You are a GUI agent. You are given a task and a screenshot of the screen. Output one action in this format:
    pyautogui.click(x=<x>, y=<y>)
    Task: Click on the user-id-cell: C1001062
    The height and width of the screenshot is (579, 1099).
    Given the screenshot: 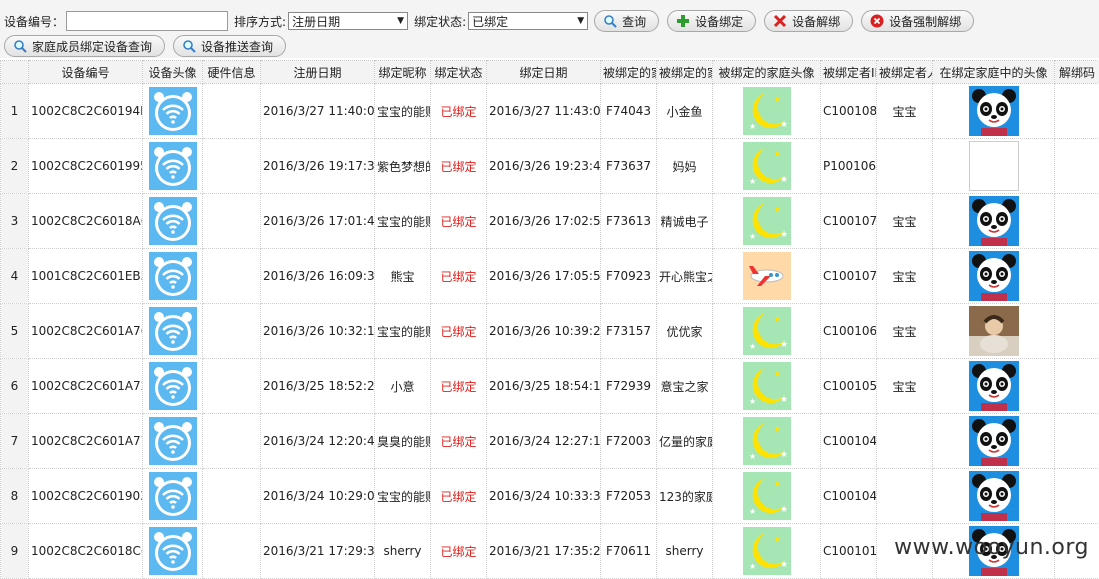 What is the action you would take?
    pyautogui.click(x=849, y=331)
    